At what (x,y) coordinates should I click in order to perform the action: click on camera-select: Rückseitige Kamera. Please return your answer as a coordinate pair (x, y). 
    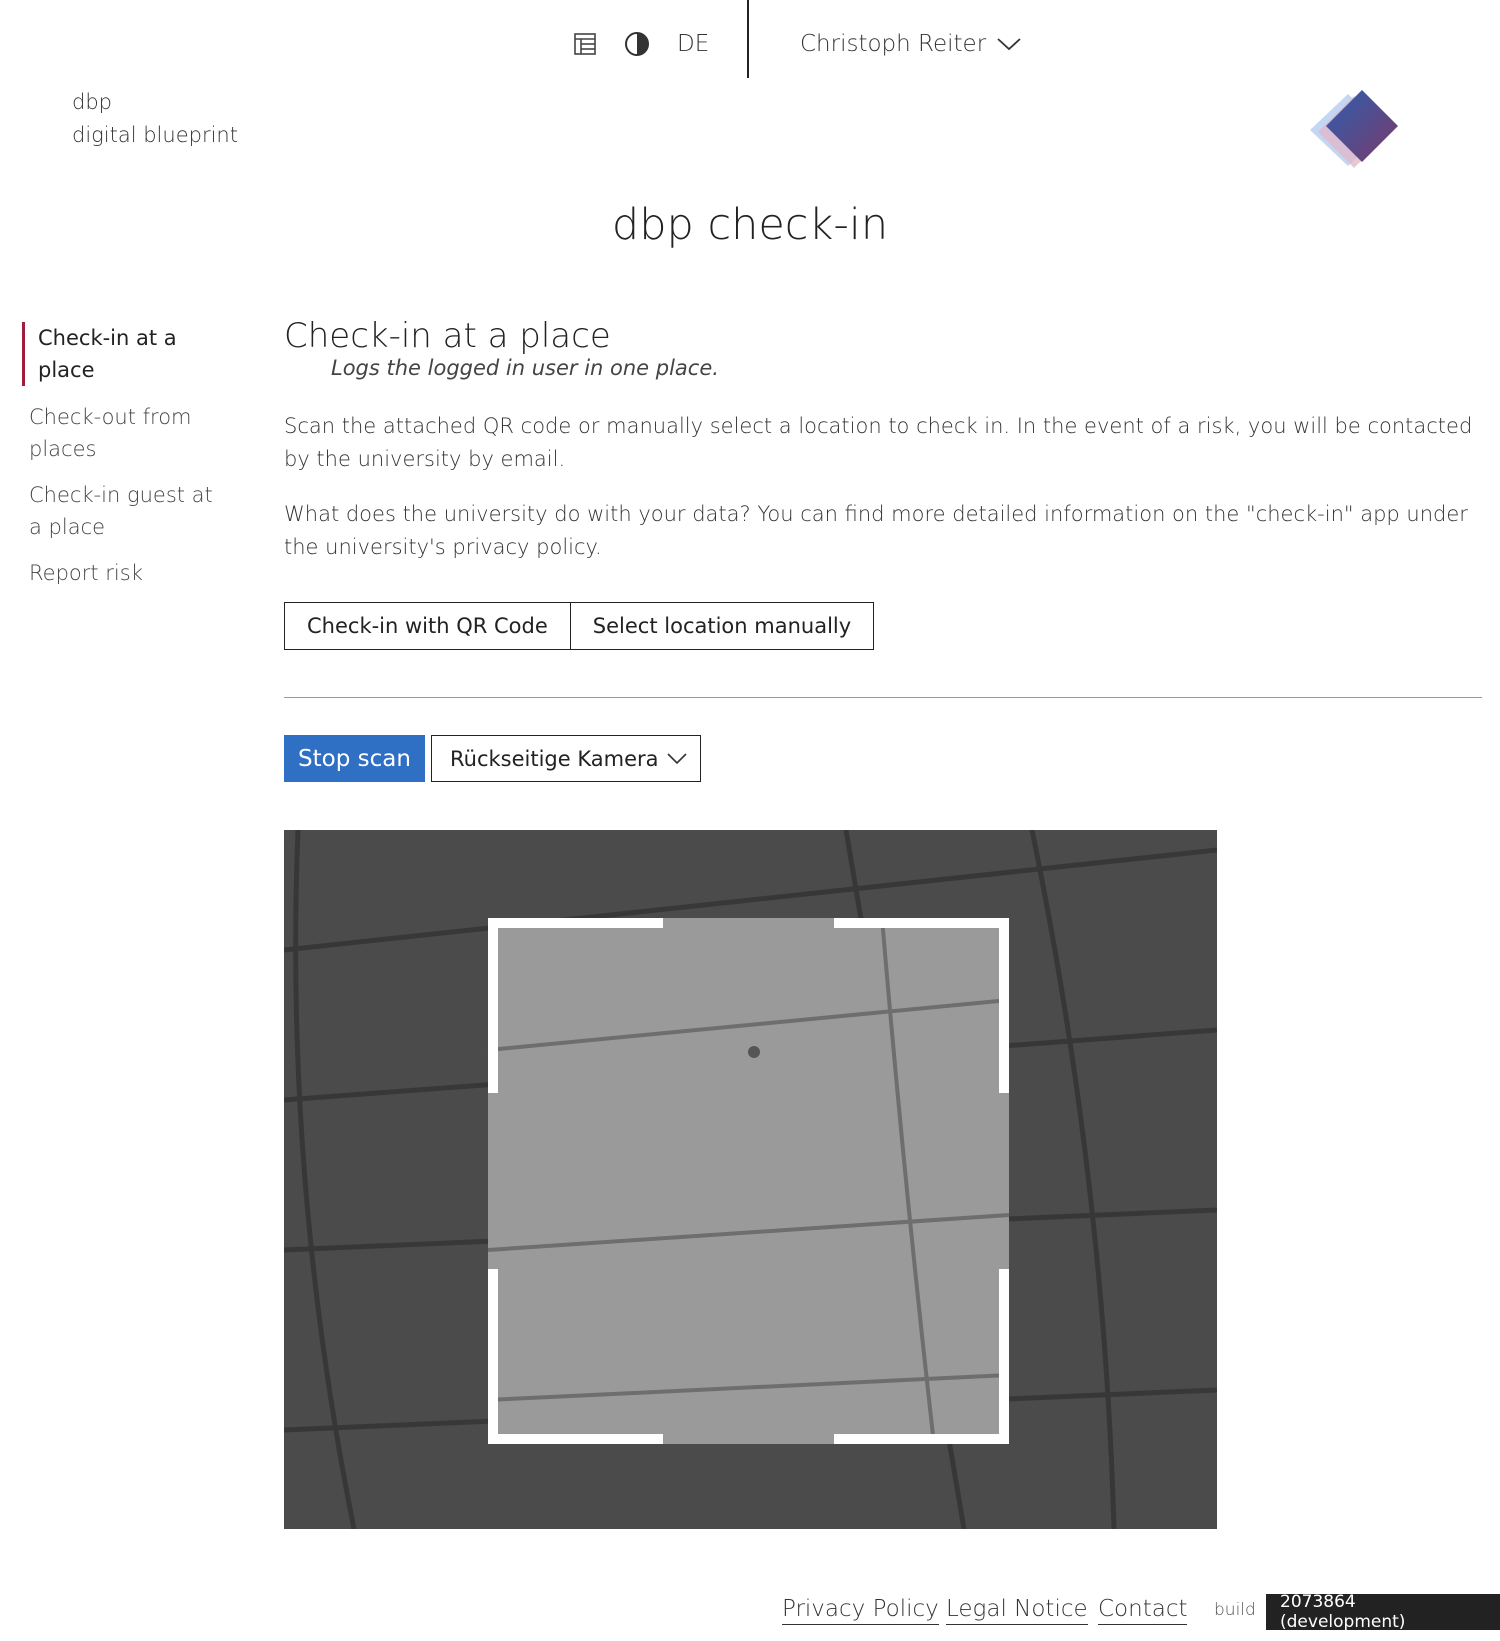
    Looking at the image, I should click on (566, 758).